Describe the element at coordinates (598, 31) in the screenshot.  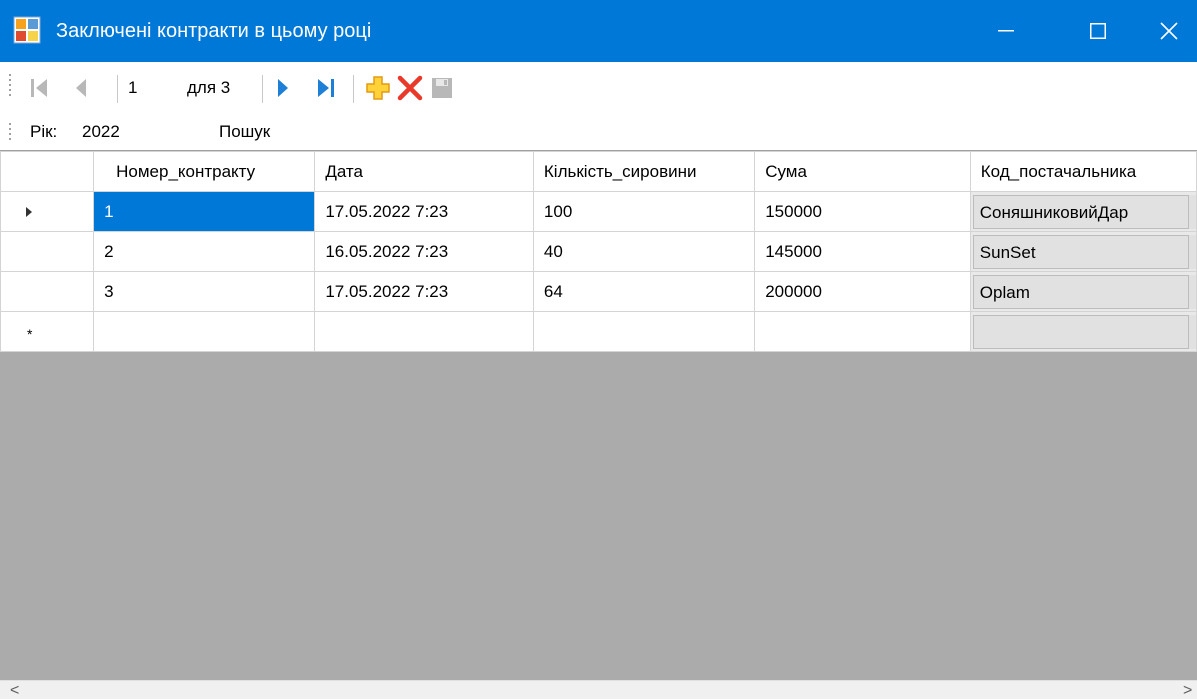
I see `title-bar: Заключені контракти в цьому році` at that location.